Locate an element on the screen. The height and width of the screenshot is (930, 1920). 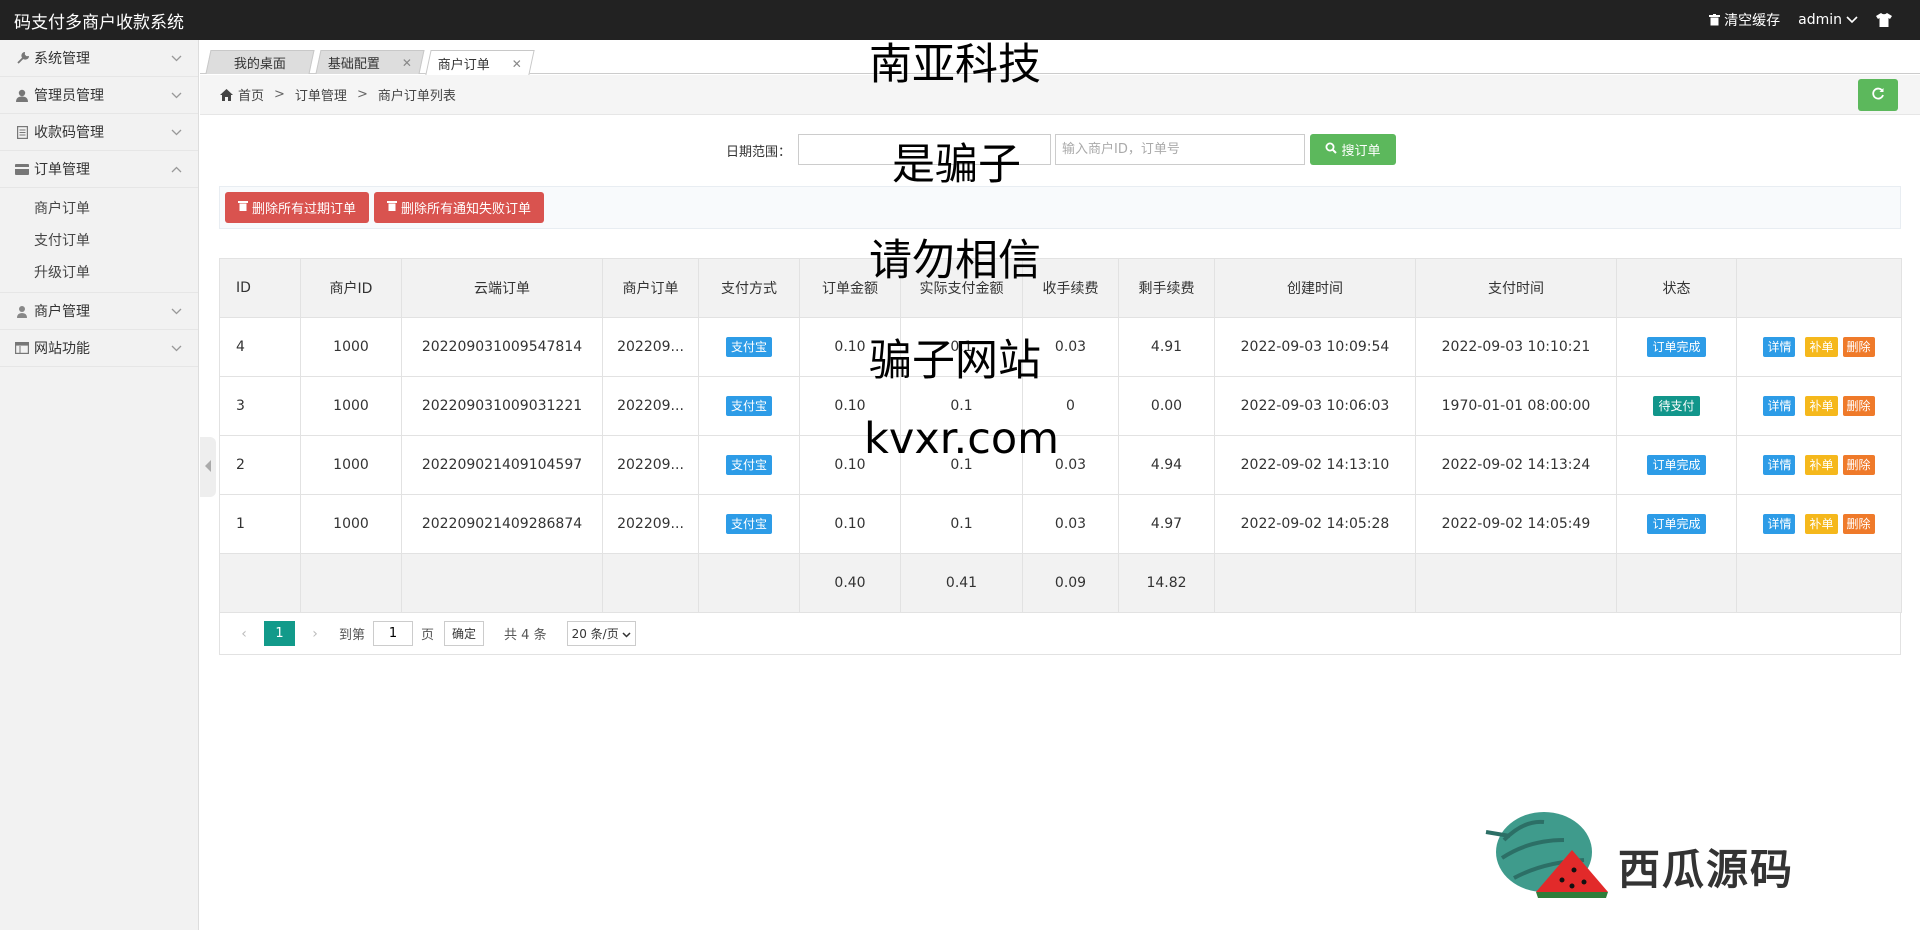
page-size-select: 20 条/页 is located at coordinates (601, 633).